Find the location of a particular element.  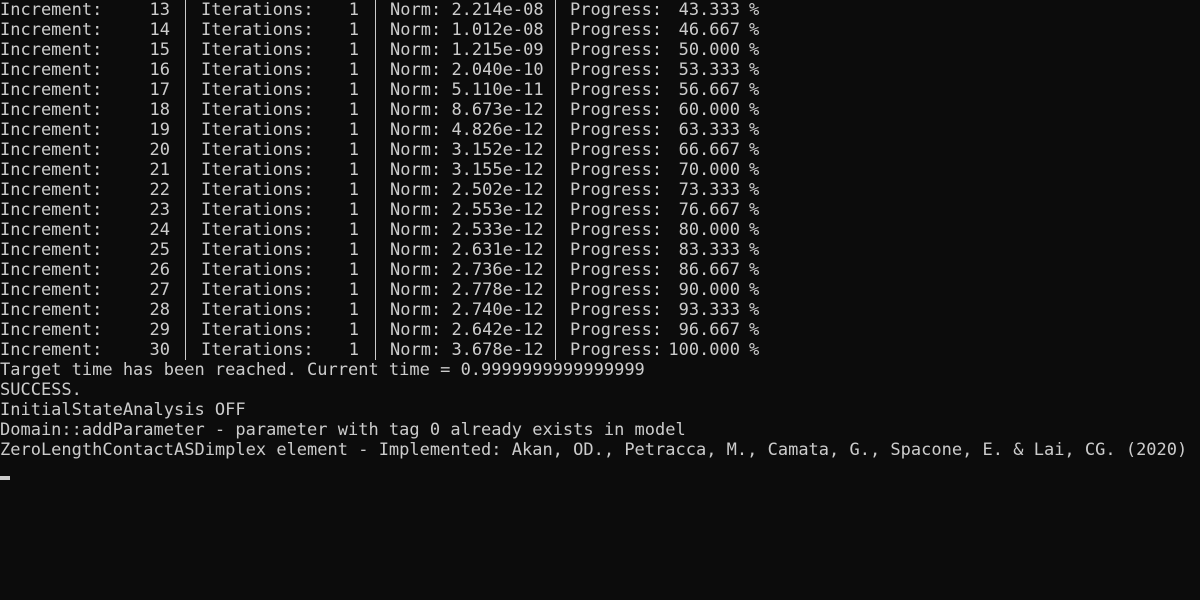

increment-value: 22 is located at coordinates (159, 190).